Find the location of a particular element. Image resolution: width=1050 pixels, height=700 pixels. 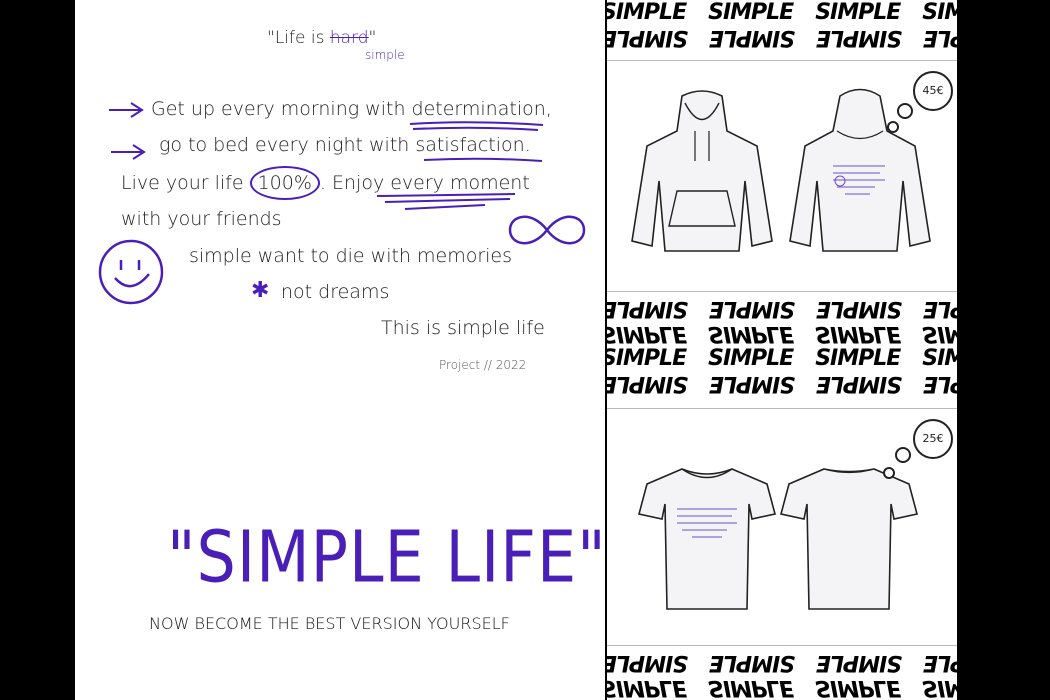

hoodie-back-image is located at coordinates (860, 170).